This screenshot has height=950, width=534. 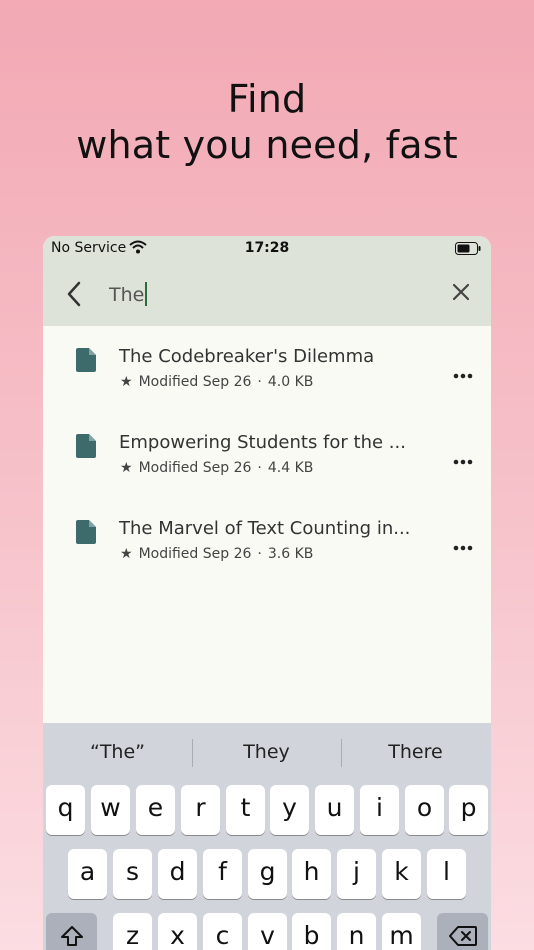 I want to click on status-time: 17:28, so click(x=267, y=248).